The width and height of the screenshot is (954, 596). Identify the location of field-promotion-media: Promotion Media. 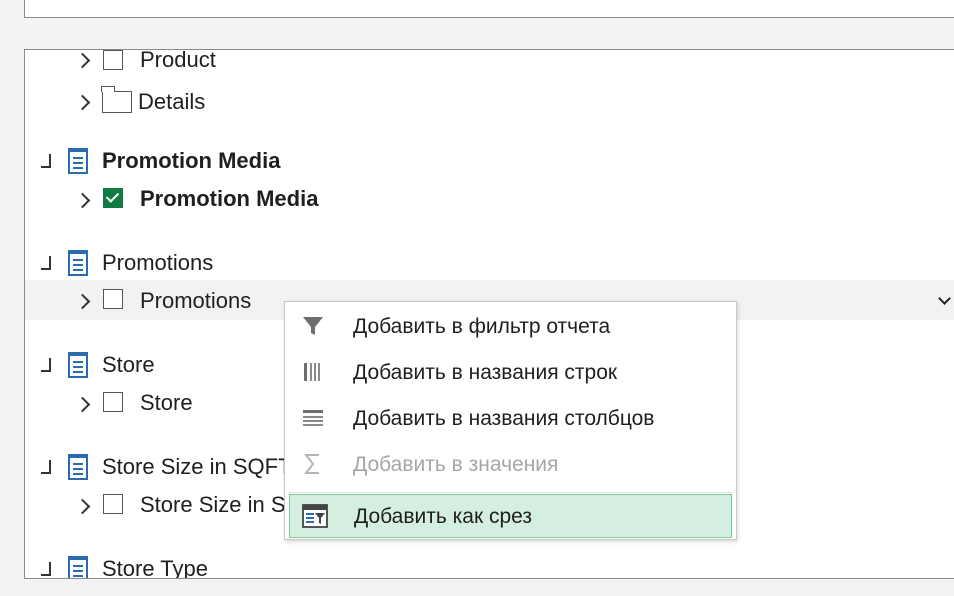
(489, 199).